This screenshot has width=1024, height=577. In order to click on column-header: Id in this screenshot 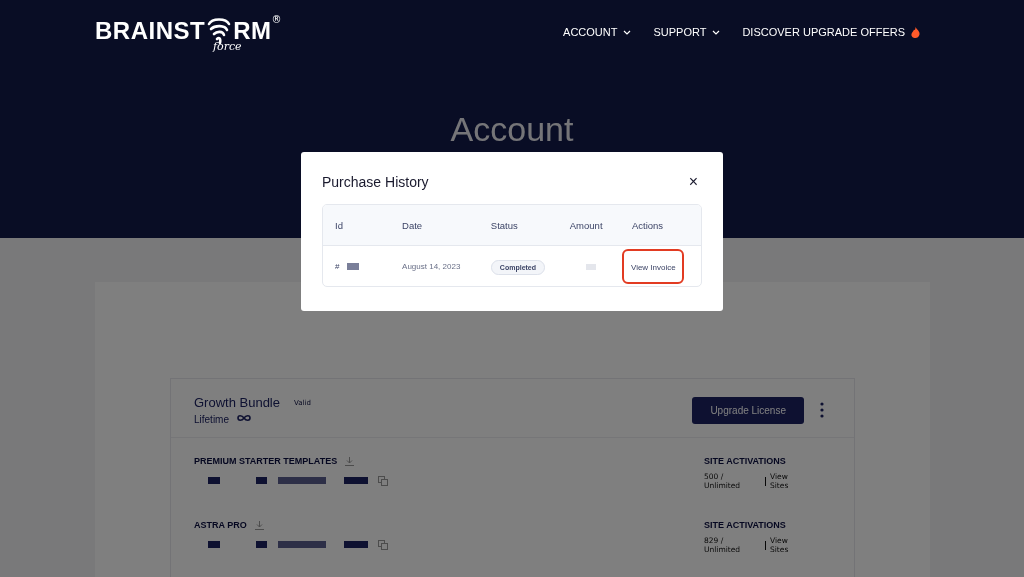, I will do `click(339, 225)`.